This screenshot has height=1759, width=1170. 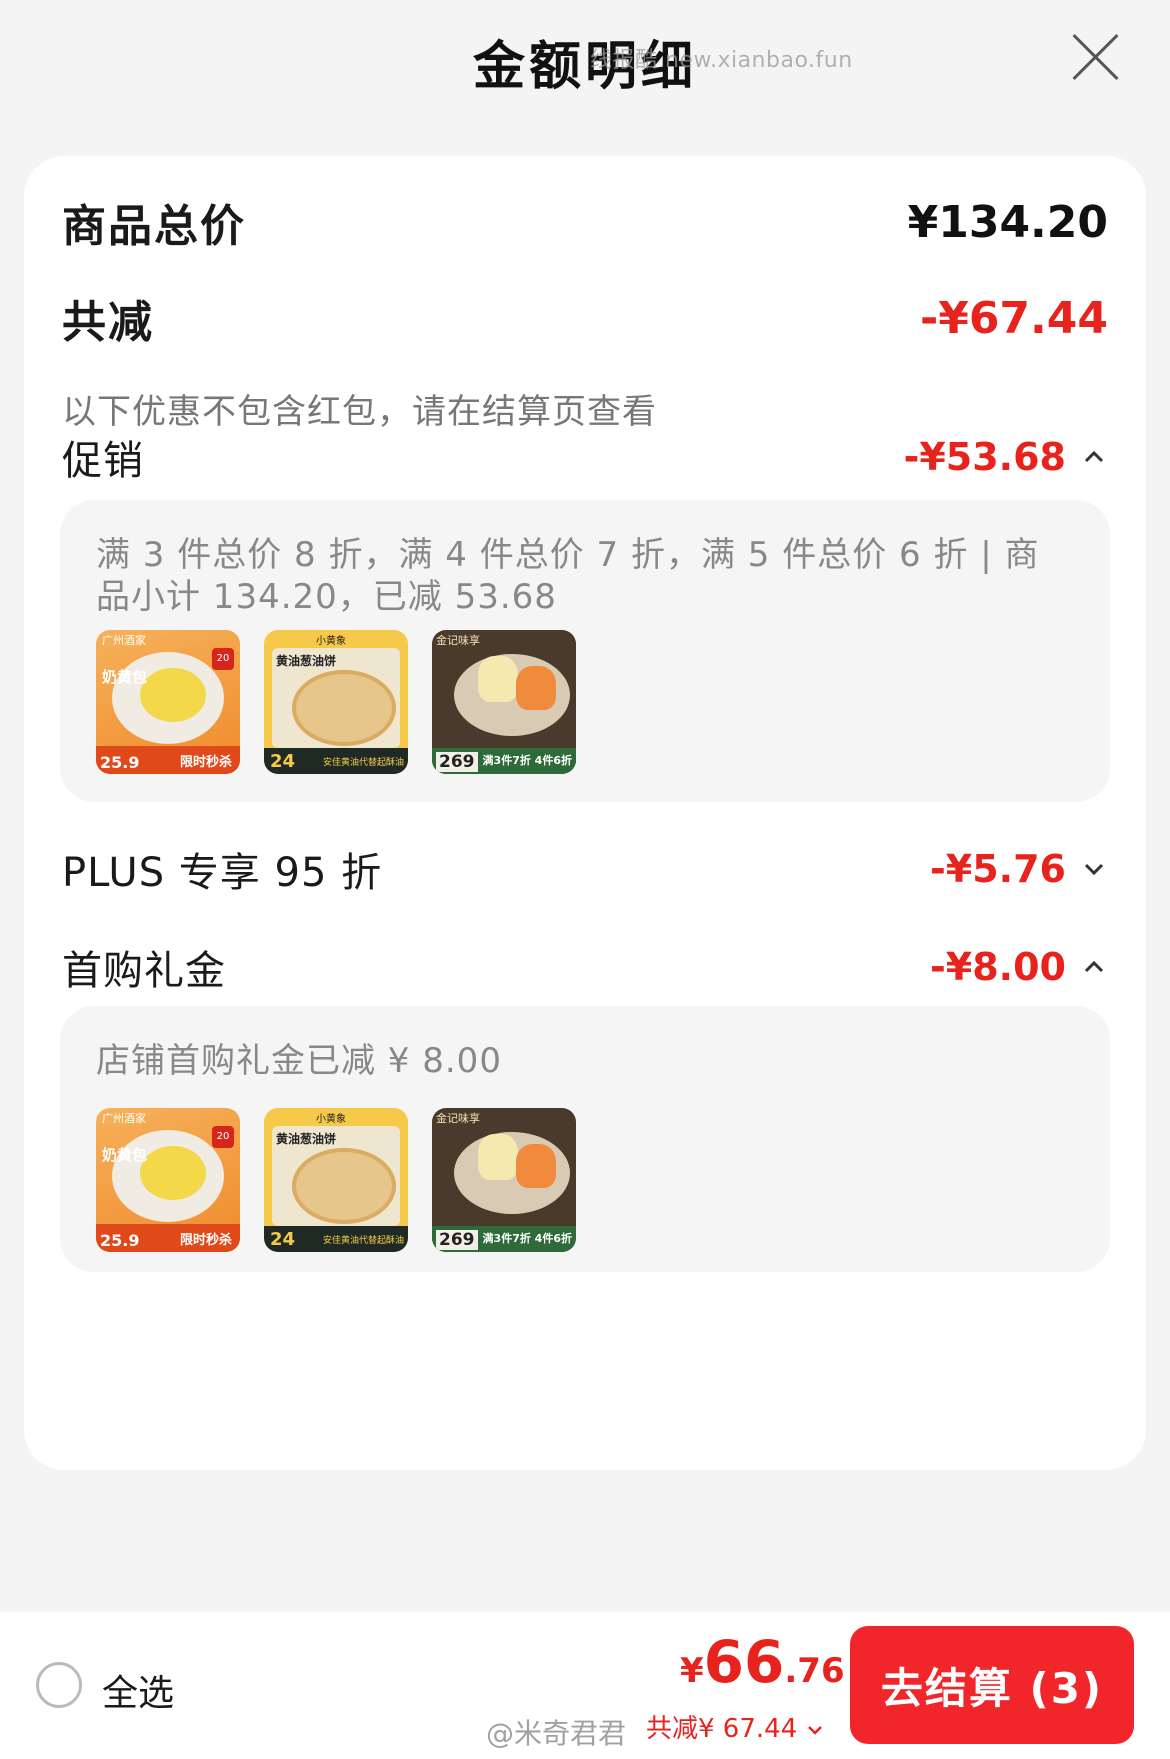 I want to click on watermark: @米奇君君, so click(x=556, y=1733).